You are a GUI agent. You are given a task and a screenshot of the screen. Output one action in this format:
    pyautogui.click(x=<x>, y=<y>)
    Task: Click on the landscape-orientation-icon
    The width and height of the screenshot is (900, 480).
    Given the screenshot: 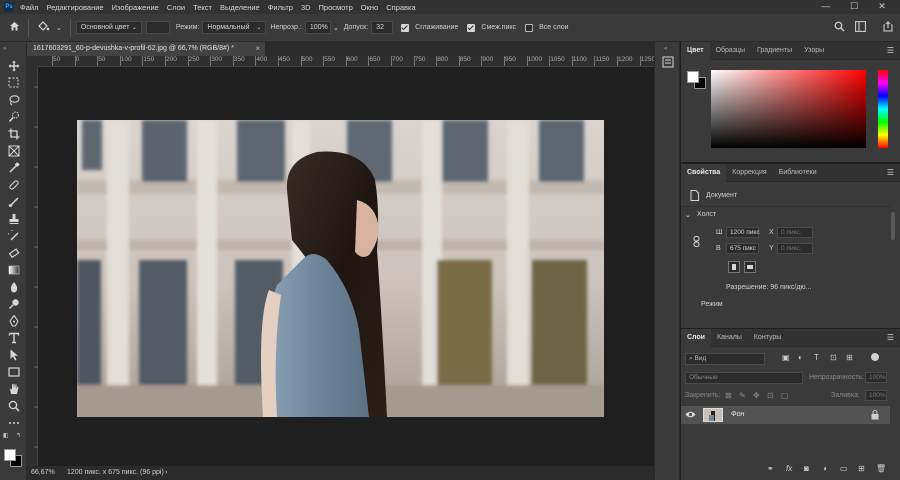 What is the action you would take?
    pyautogui.click(x=750, y=267)
    